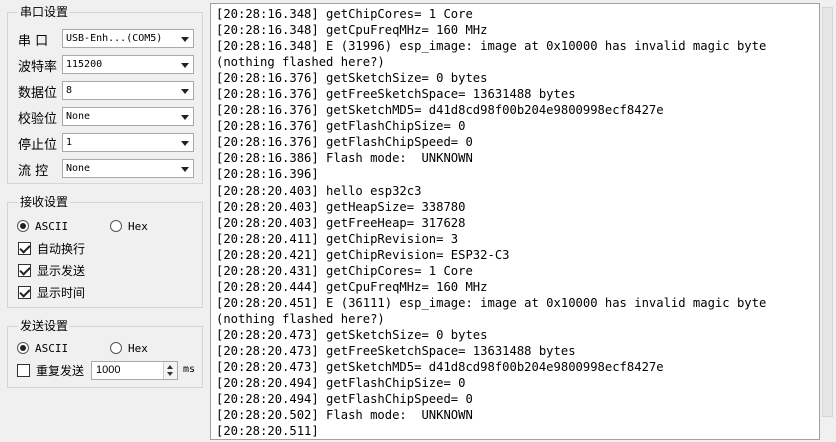 This screenshot has width=836, height=442. I want to click on log-line: [20:28:16.396], so click(267, 174).